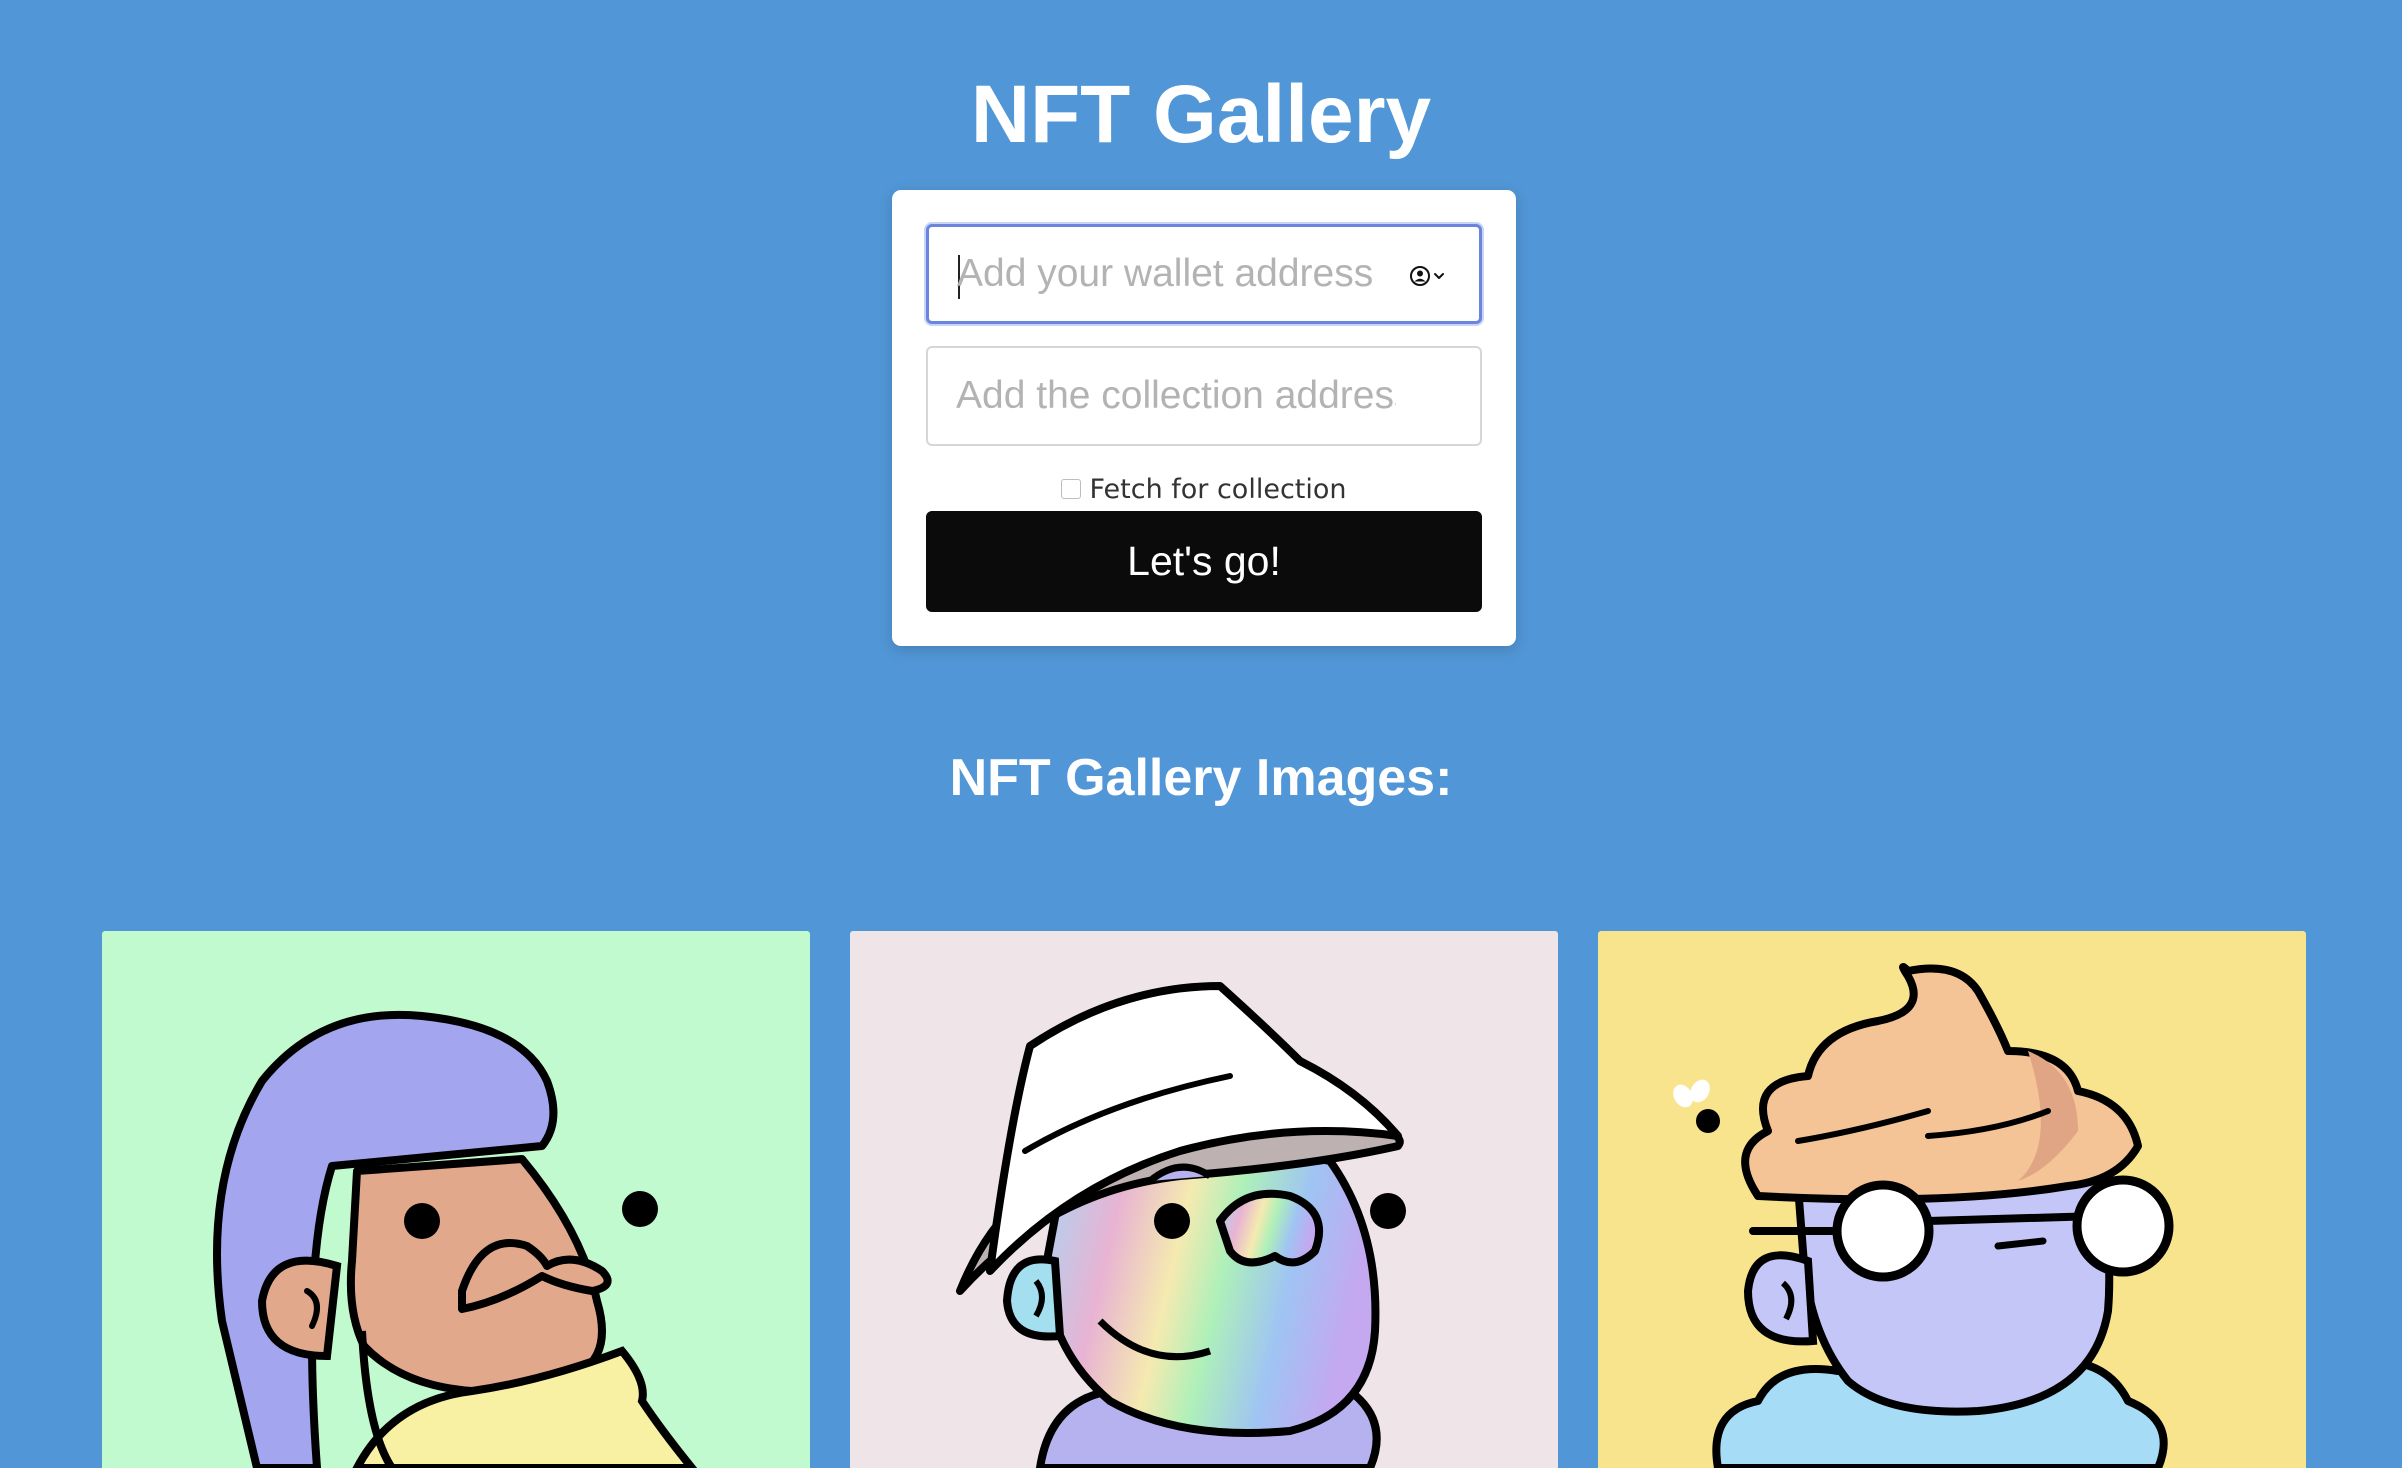 The height and width of the screenshot is (1468, 2402). I want to click on fetch-collection-label: Fetch for collection, so click(1218, 489).